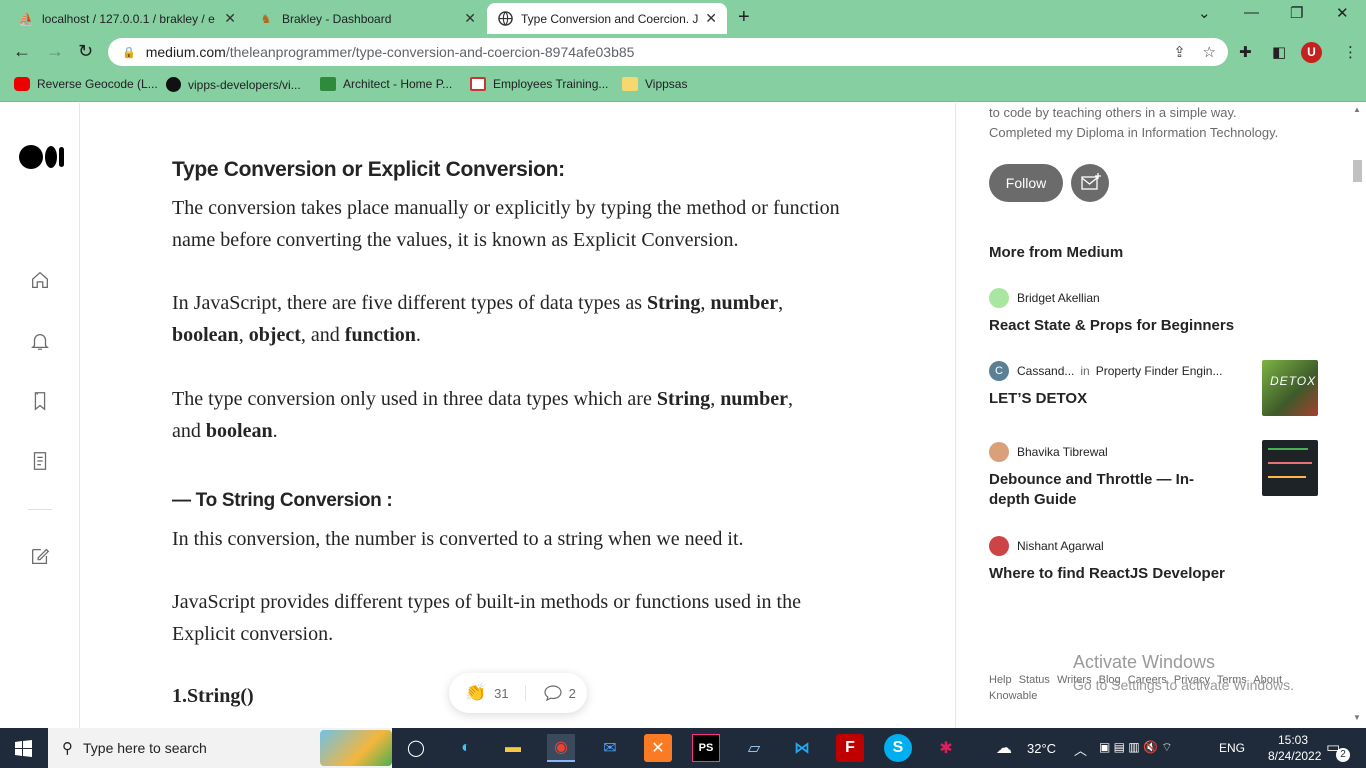  Describe the element at coordinates (1350, 52) in the screenshot. I see `menu-kebab-icon: ⋮` at that location.